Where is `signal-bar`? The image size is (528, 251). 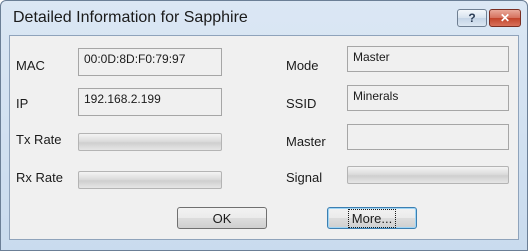
signal-bar is located at coordinates (428, 175).